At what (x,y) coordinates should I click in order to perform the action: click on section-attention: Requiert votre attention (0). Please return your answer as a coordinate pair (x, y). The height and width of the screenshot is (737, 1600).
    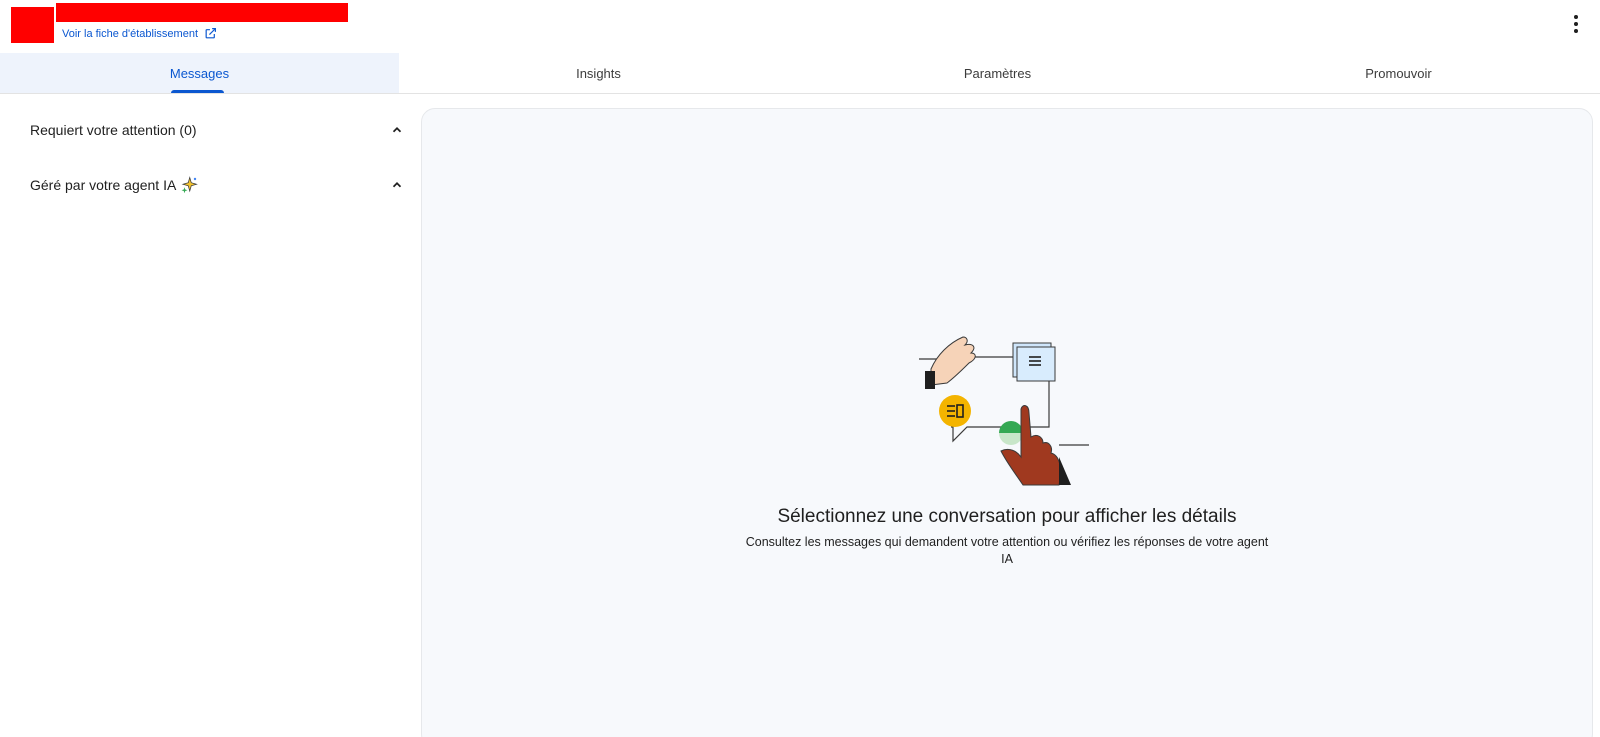
    Looking at the image, I should click on (217, 130).